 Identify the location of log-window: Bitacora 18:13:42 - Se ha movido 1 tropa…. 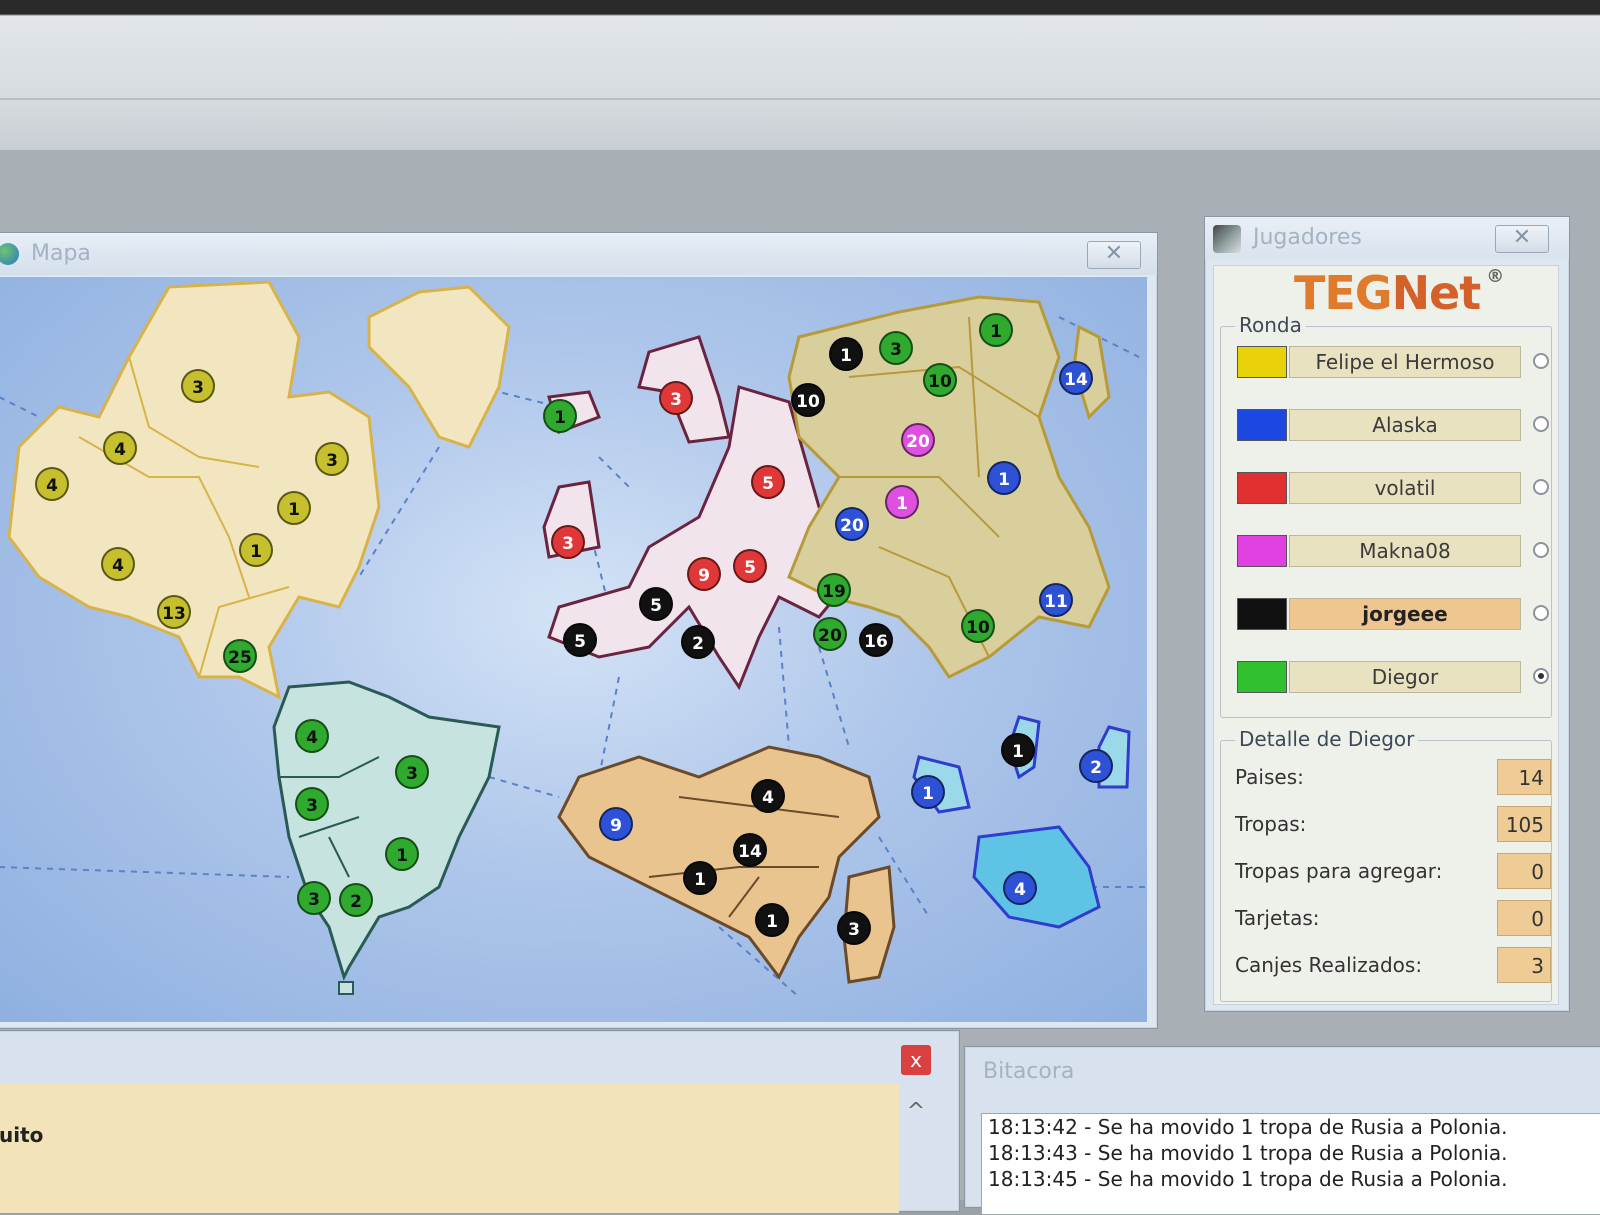
(1282, 1130).